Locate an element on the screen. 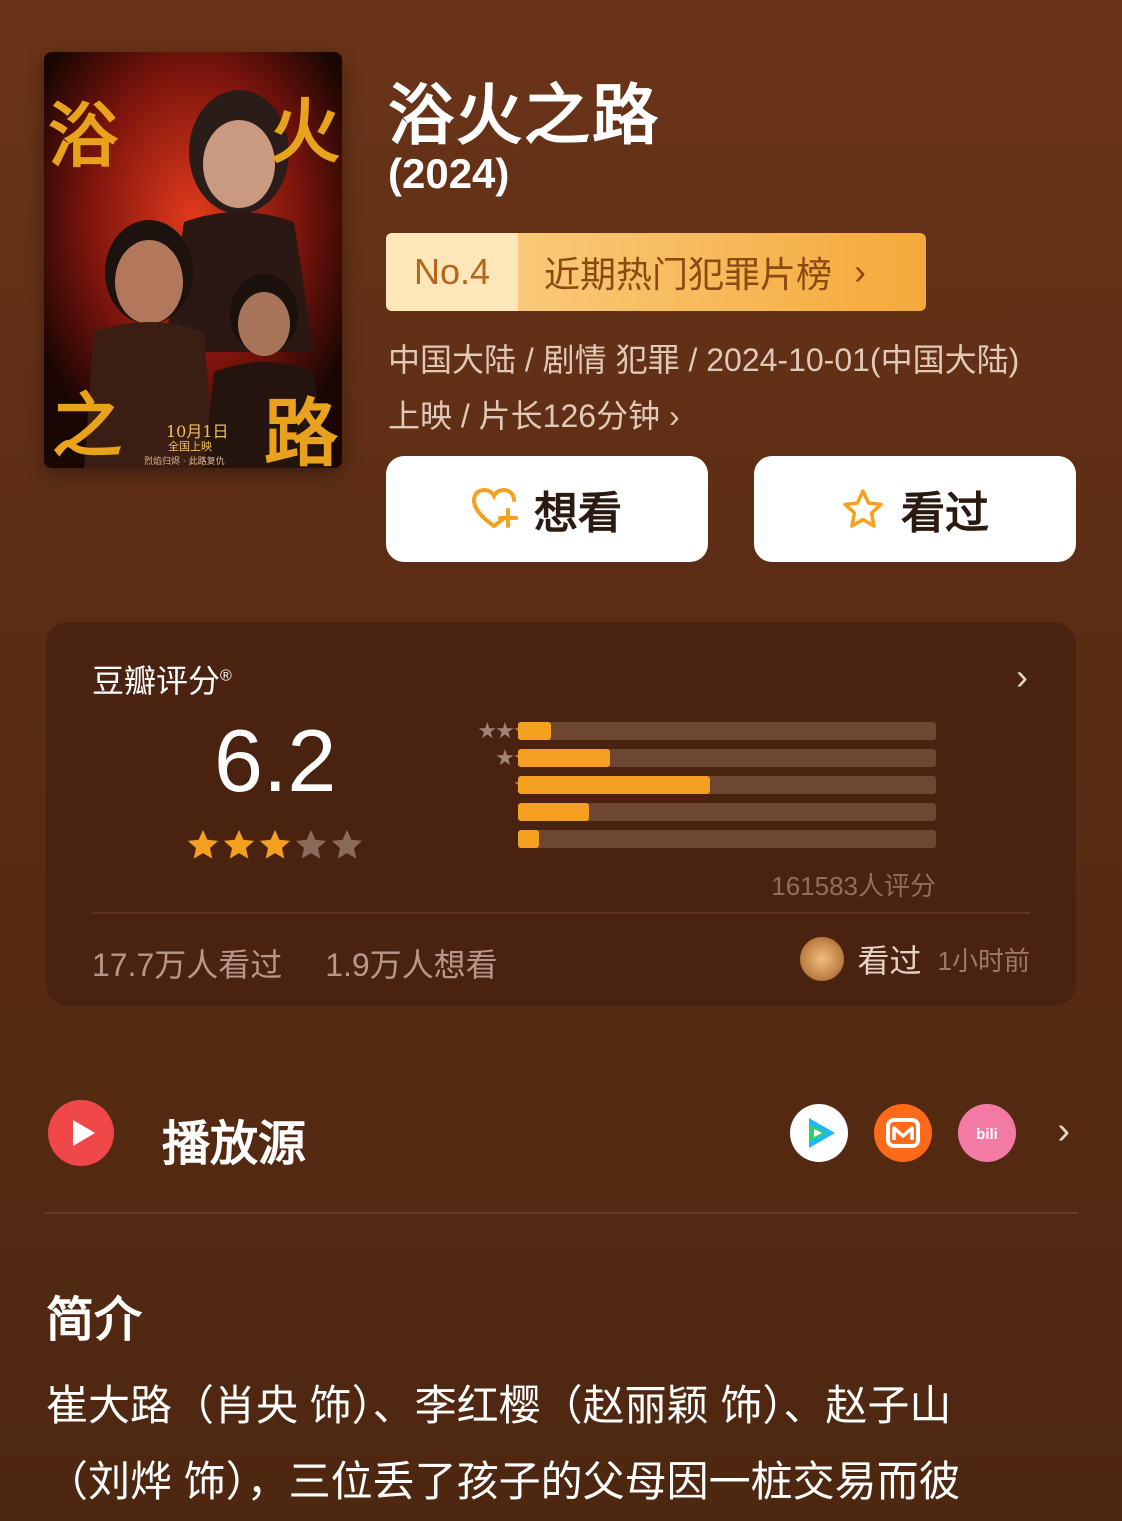  want-to-watch-button: 想看 is located at coordinates (547, 509).